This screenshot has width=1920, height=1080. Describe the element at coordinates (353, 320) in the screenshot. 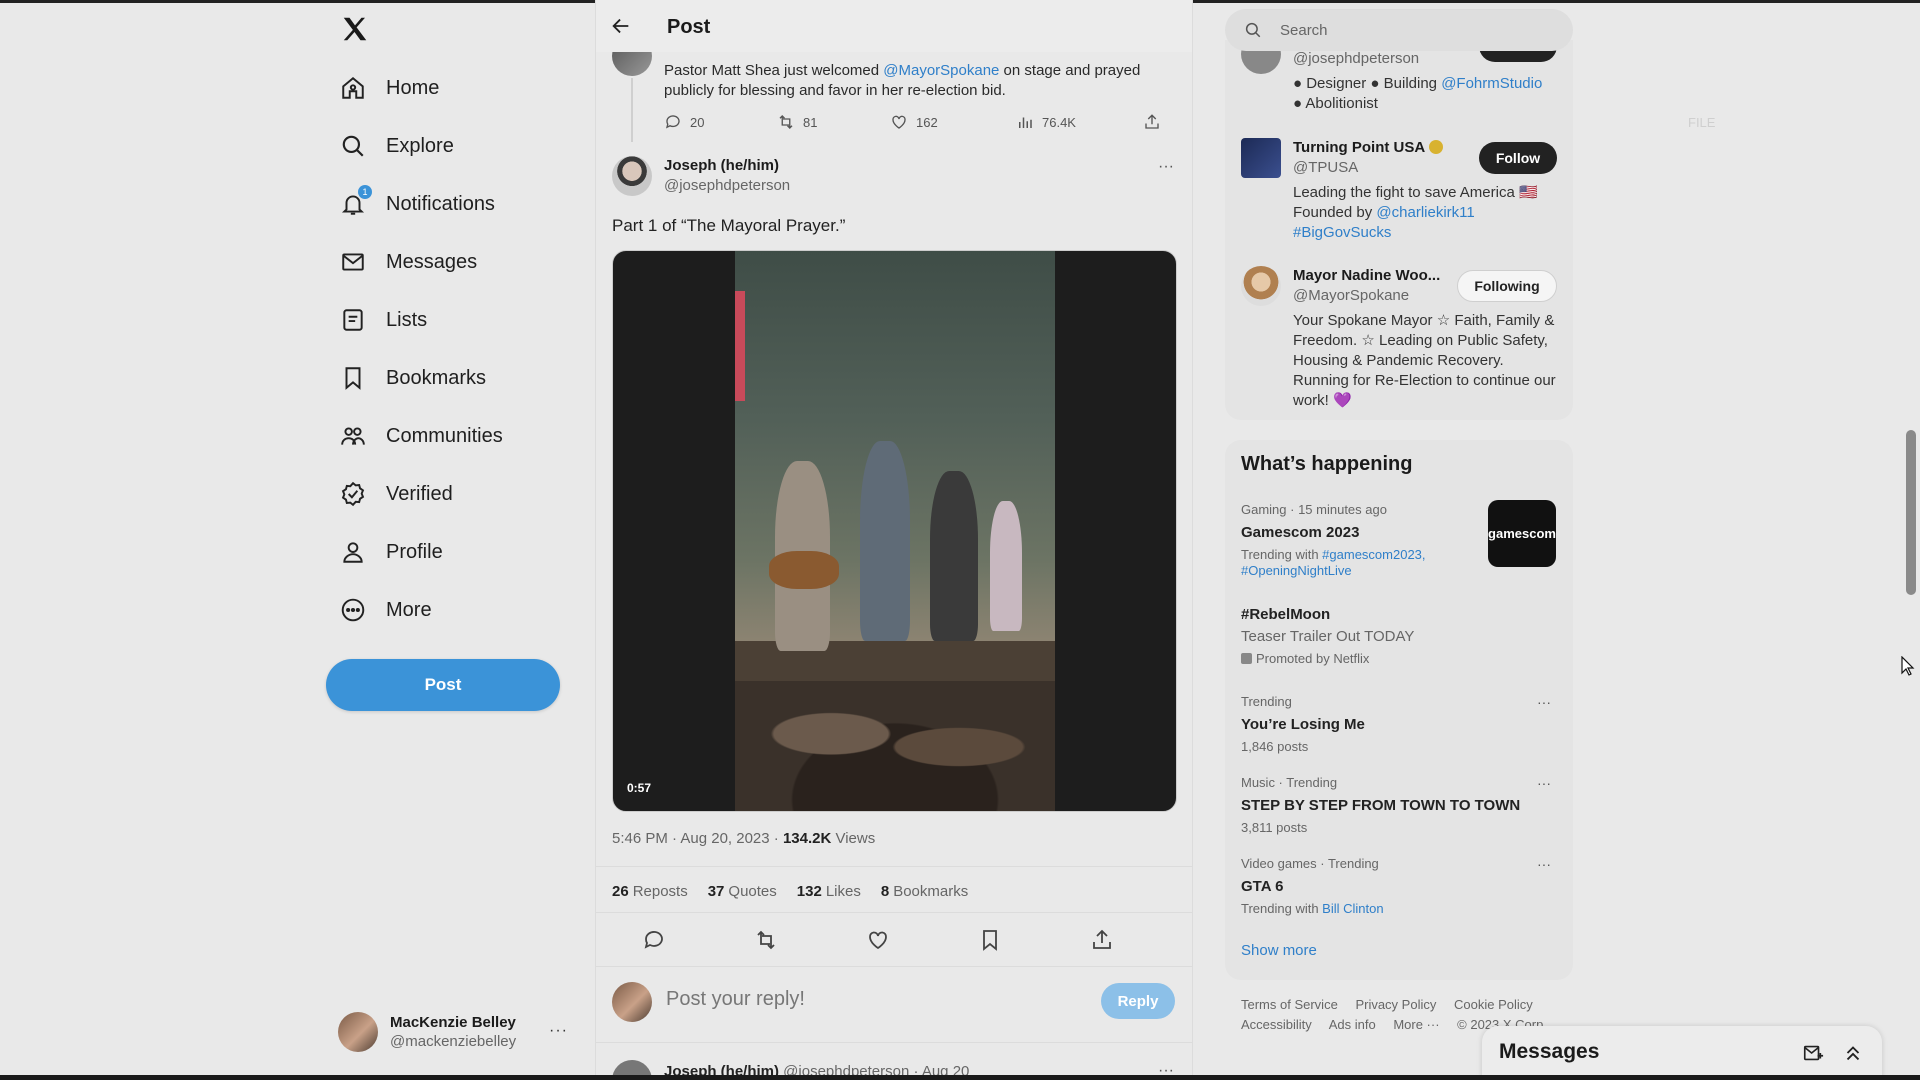

I see `list-icon` at that location.